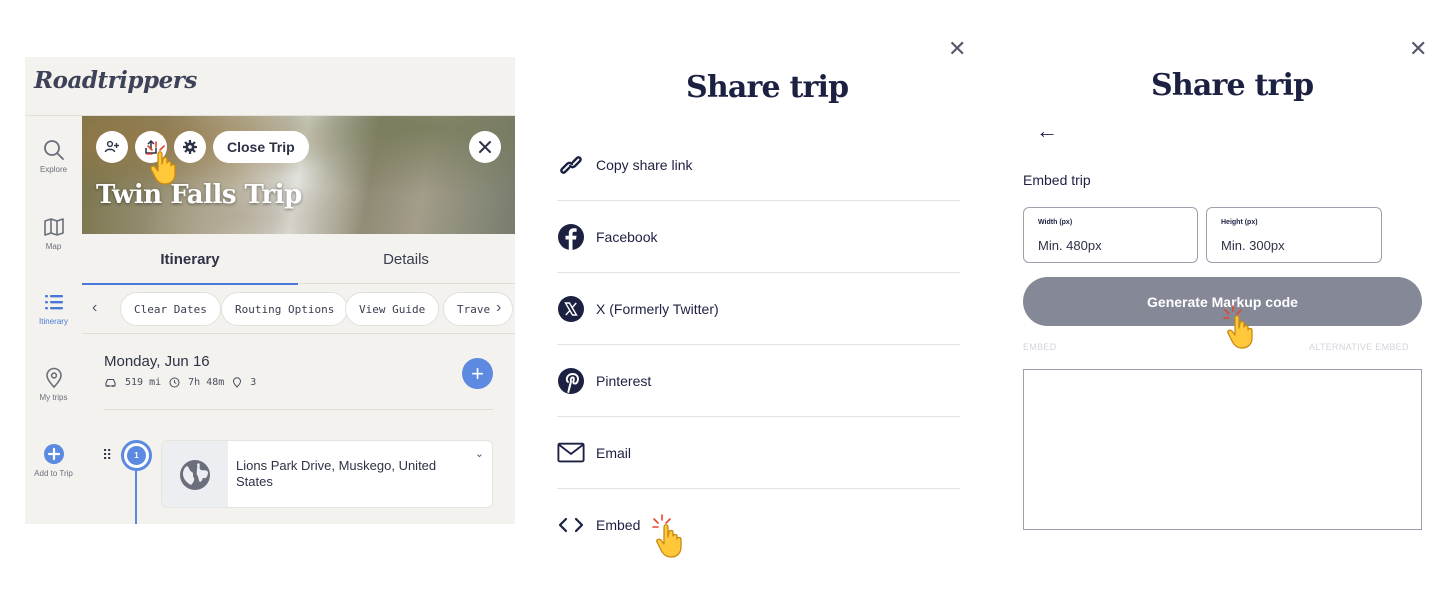 Image resolution: width=1456 pixels, height=610 pixels. What do you see at coordinates (1055, 222) in the screenshot?
I see `width-field-label: Width (px)` at bounding box center [1055, 222].